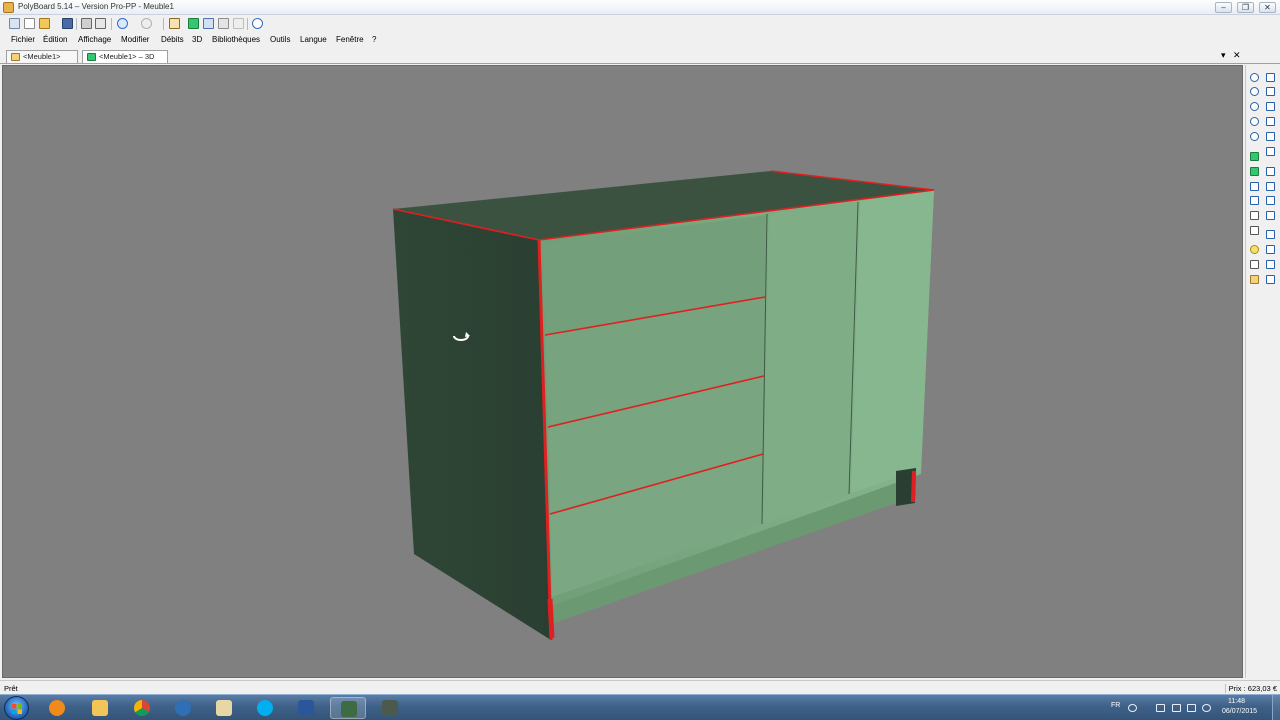 This screenshot has width=1280, height=720. Describe the element at coordinates (1191, 708) in the screenshot. I see `volume-icon` at that location.